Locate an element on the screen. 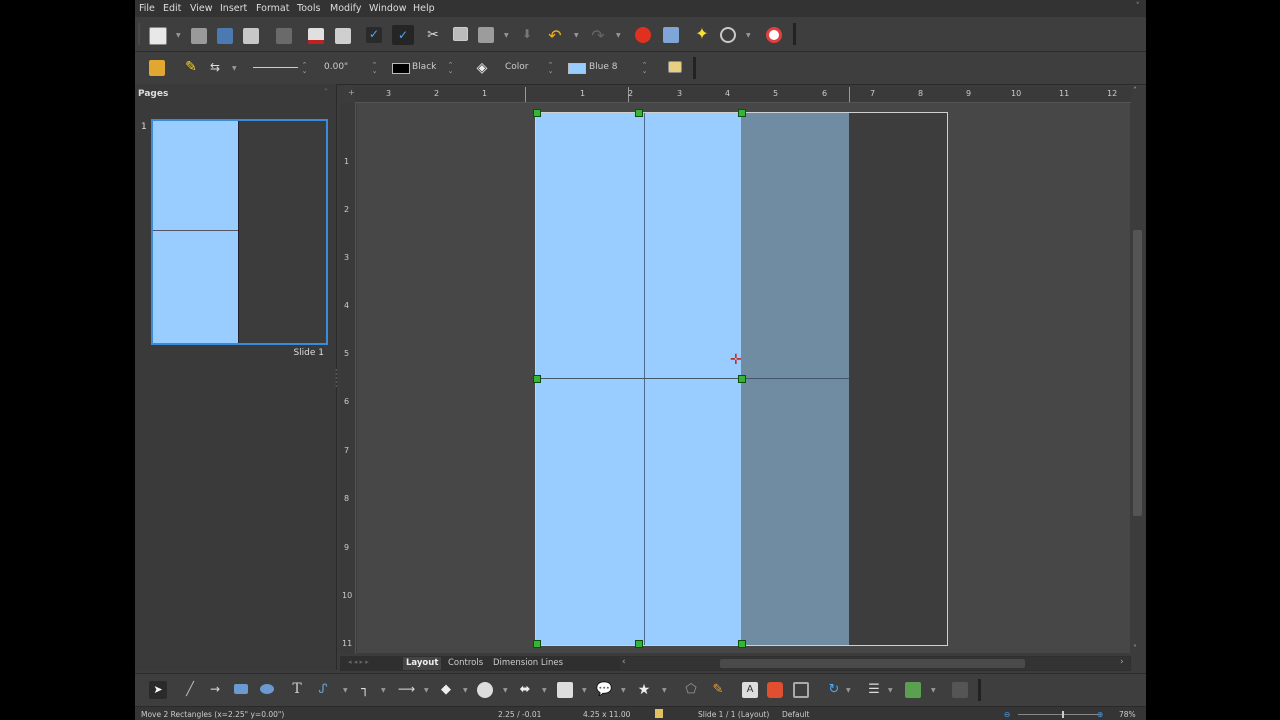 This screenshot has width=1280, height=720. line-color-spinner: ⌃ ⌄ is located at coordinates (450, 68).